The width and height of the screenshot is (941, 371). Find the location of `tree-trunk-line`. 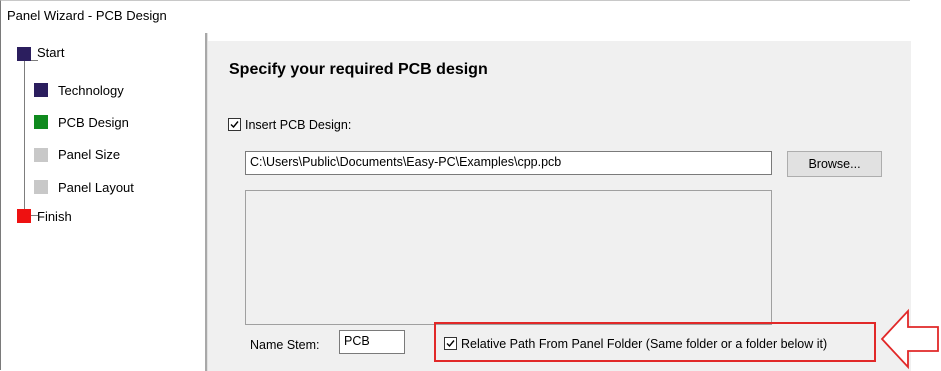

tree-trunk-line is located at coordinates (24, 138).